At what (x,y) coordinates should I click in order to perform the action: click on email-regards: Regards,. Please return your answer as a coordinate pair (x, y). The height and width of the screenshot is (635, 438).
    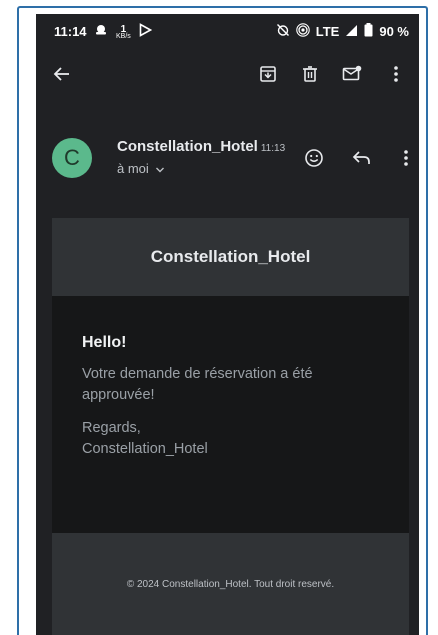
    Looking at the image, I should click on (111, 428).